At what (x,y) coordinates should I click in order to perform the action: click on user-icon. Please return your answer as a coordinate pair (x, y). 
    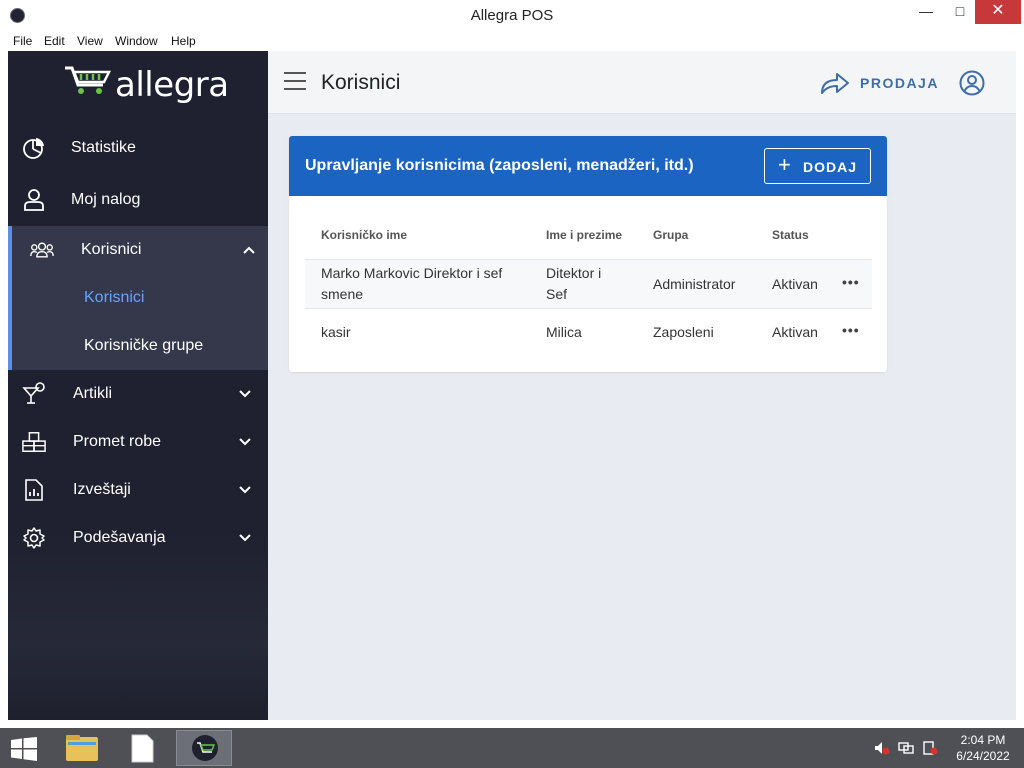
    Looking at the image, I should click on (34, 200).